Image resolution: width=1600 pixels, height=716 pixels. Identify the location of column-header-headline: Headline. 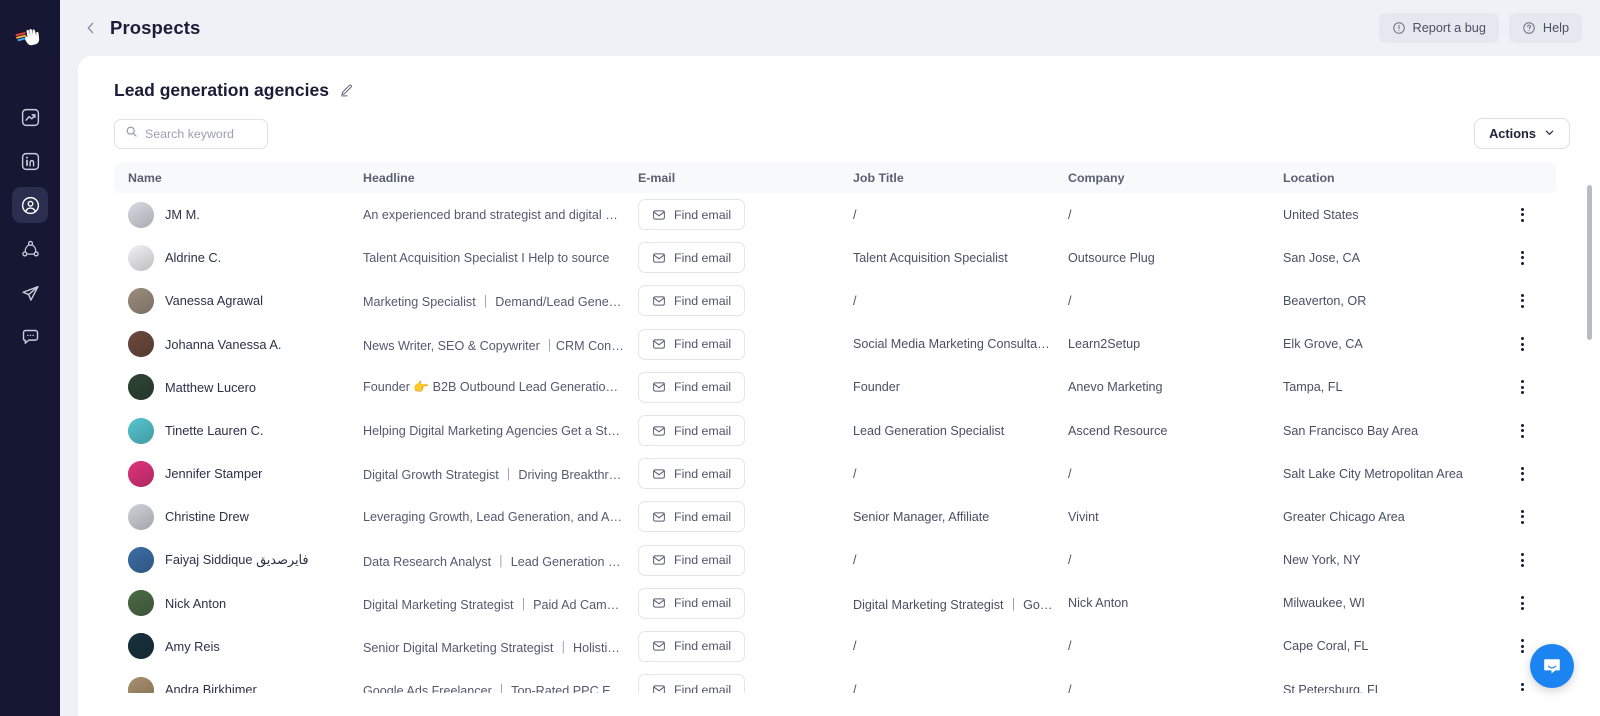
(486, 178).